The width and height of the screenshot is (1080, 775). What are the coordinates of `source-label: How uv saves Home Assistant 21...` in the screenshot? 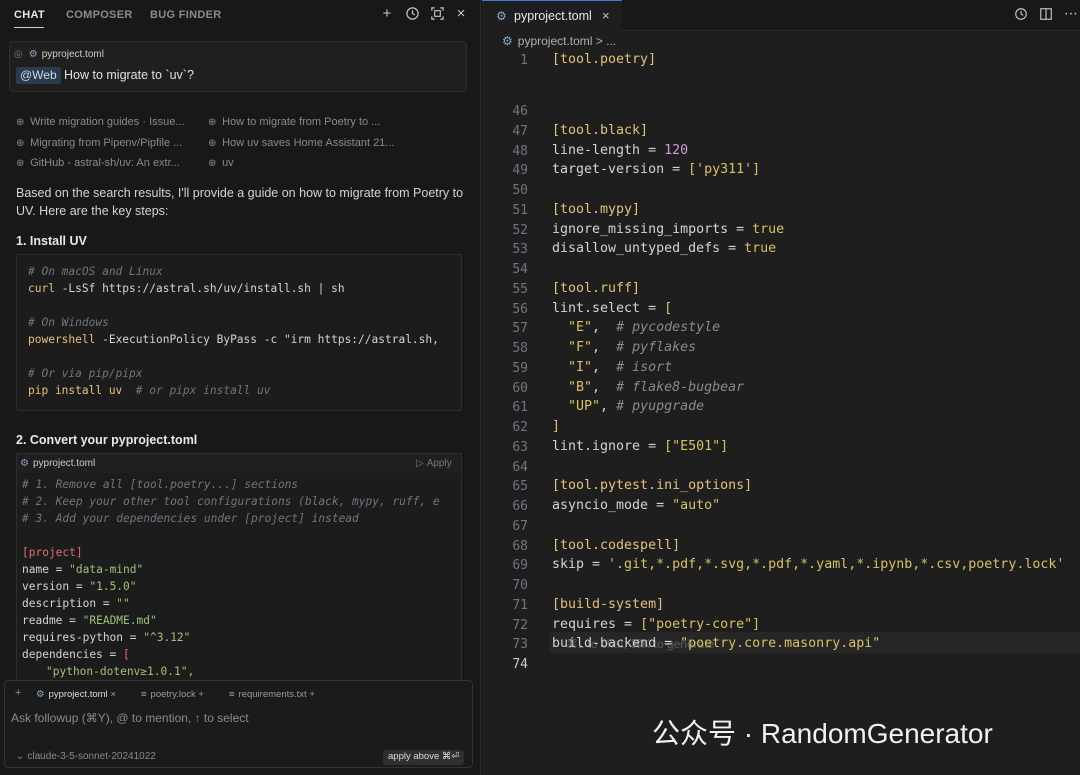 It's located at (308, 143).